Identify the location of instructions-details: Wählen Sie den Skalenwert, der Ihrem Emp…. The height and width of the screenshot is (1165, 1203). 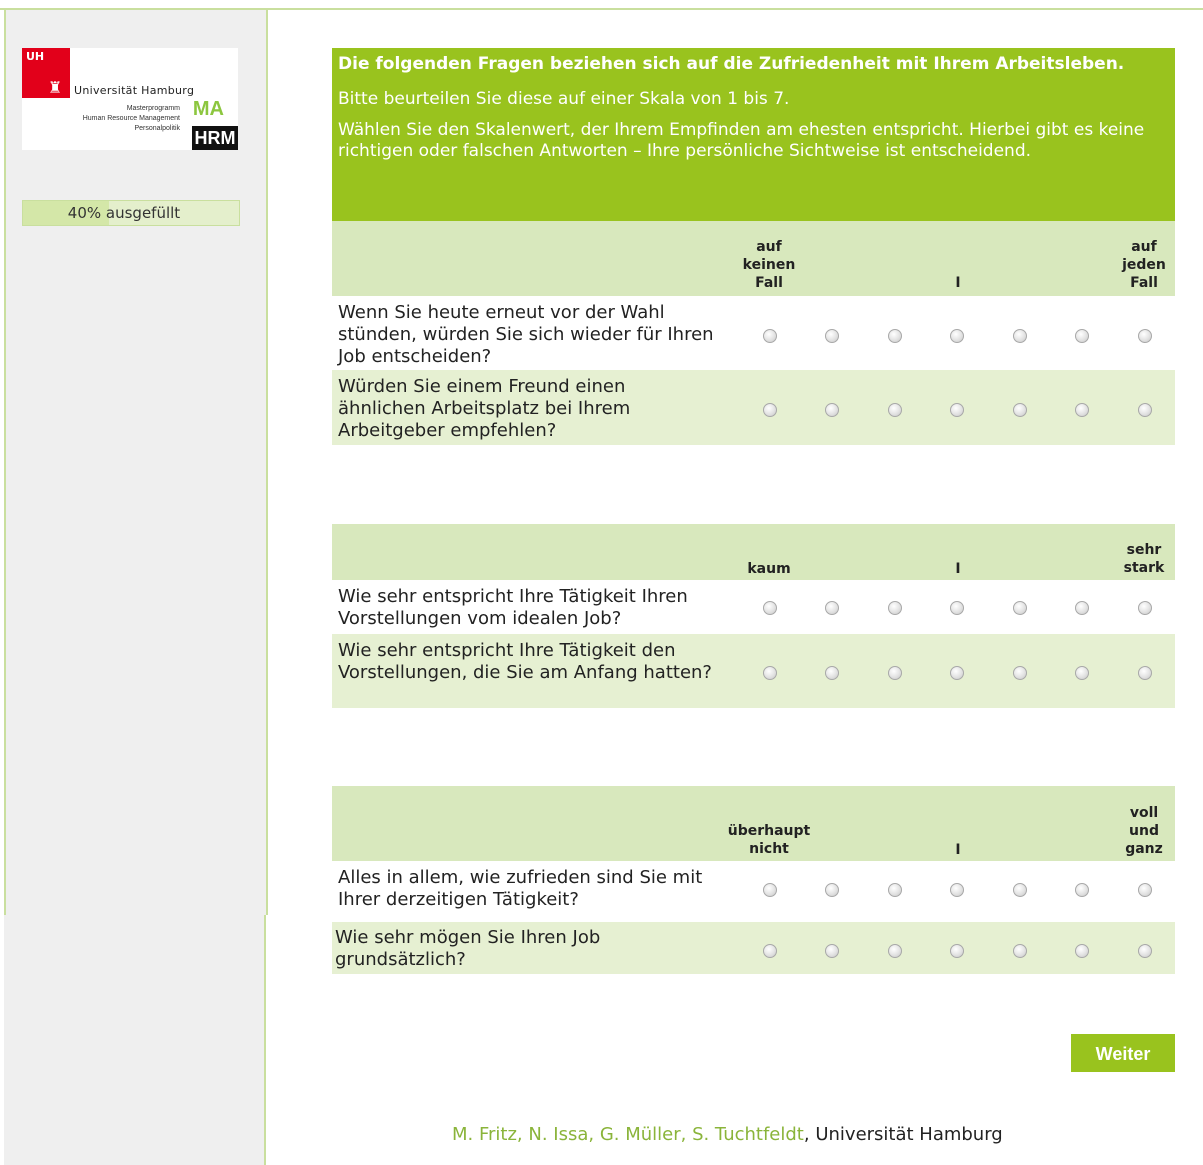
(741, 140).